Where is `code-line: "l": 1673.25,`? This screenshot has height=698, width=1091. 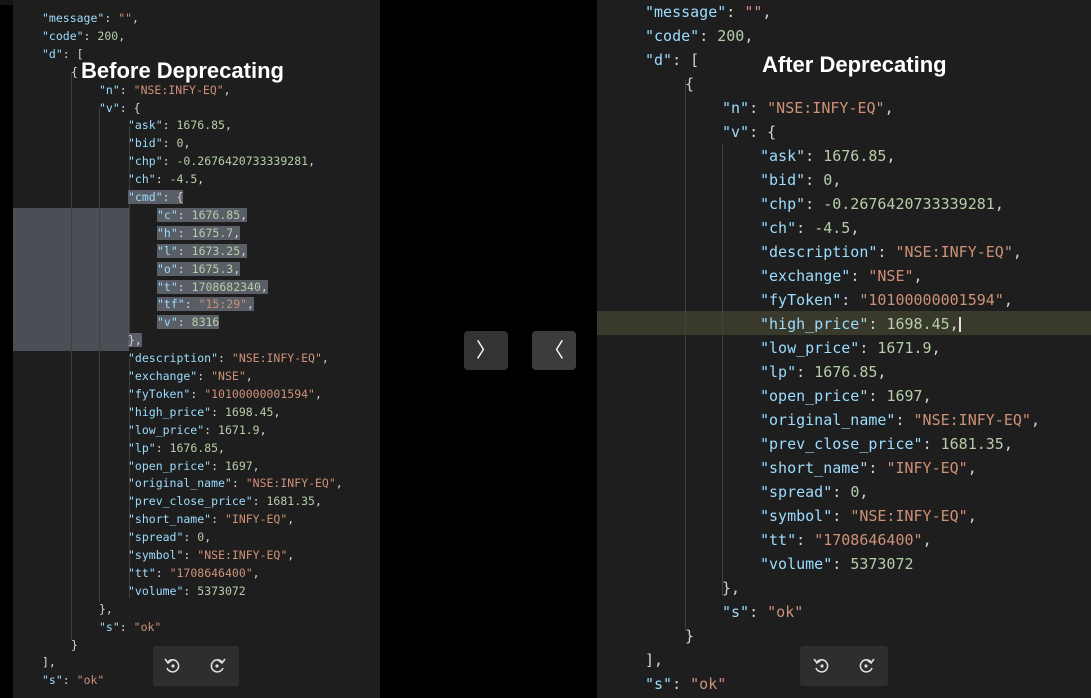 code-line: "l": 1673.25, is located at coordinates (202, 250).